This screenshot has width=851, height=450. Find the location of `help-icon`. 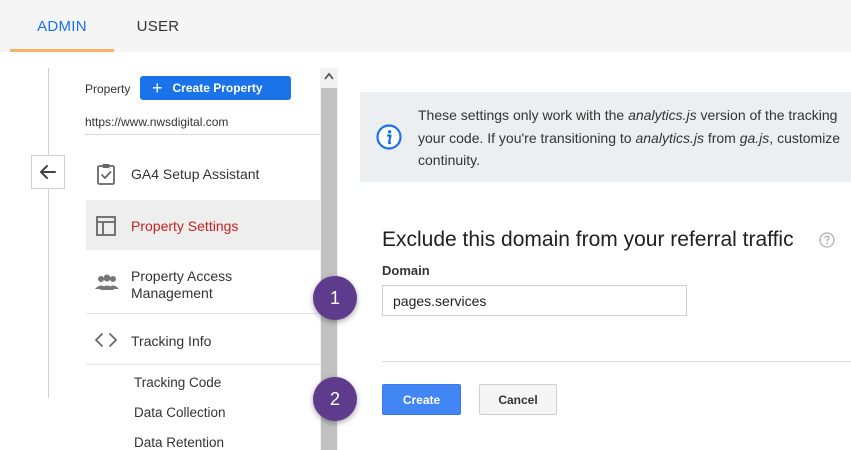

help-icon is located at coordinates (827, 240).